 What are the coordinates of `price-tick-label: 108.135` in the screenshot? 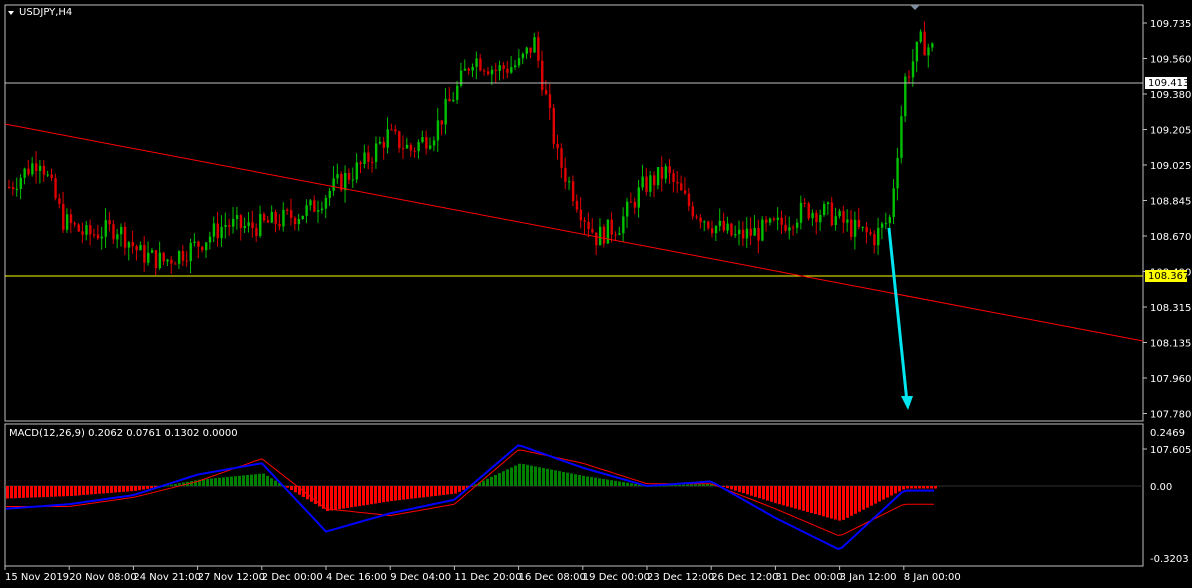 It's located at (1170, 344).